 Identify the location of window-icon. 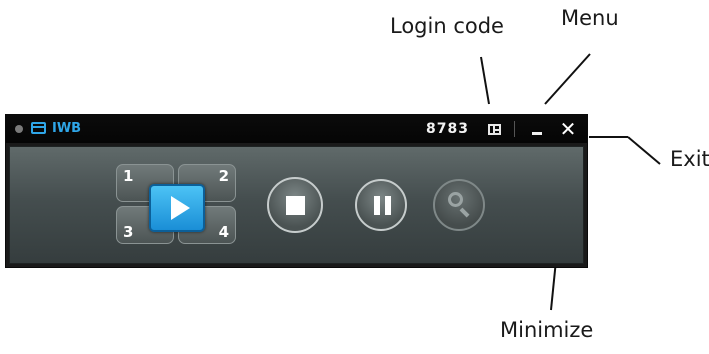
(38, 128).